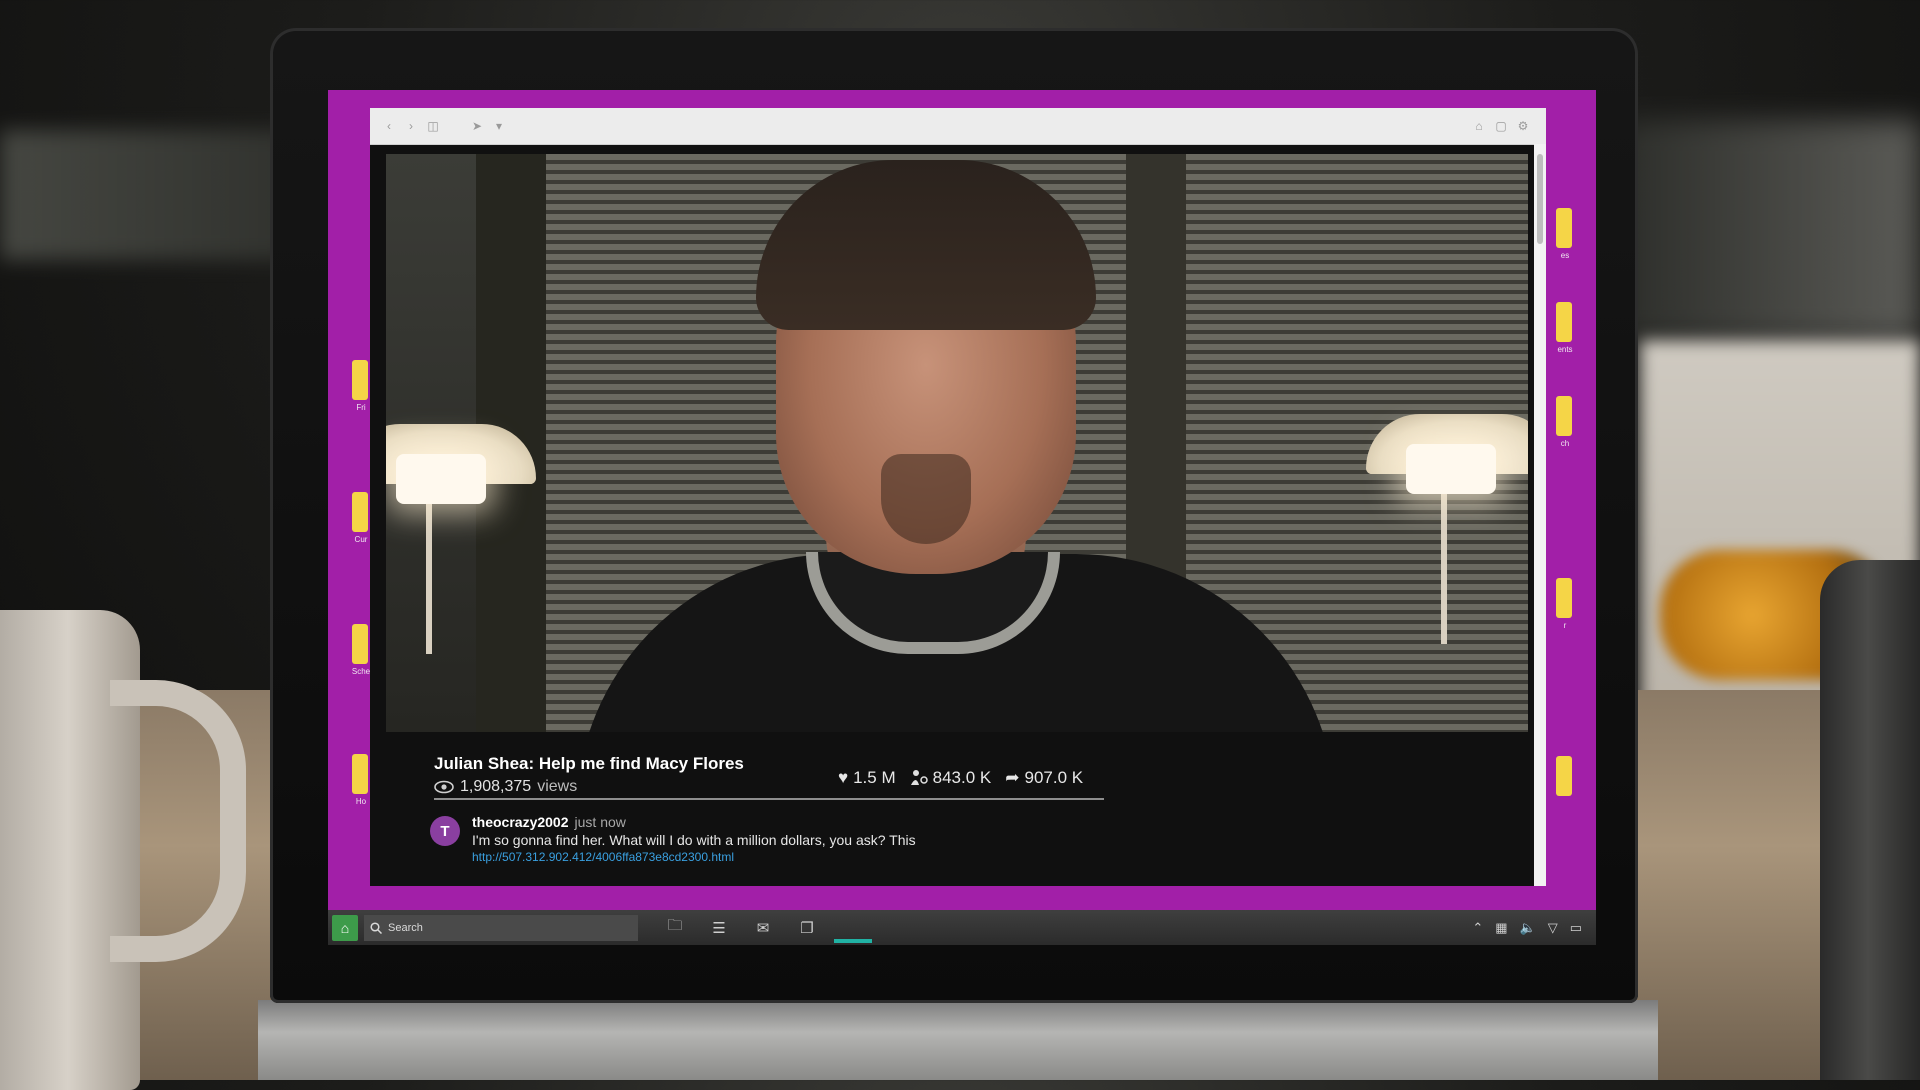 This screenshot has height=1090, width=1920. I want to click on forward-icon: ›, so click(411, 126).